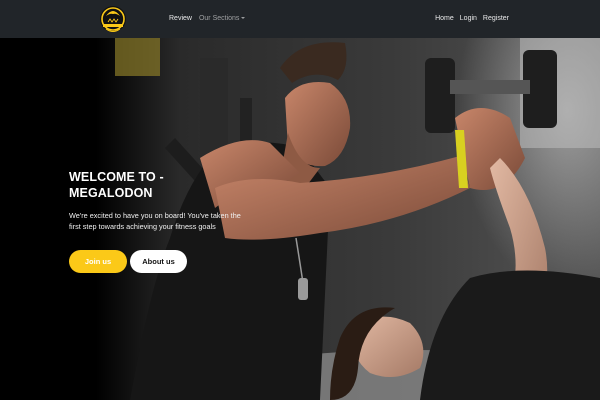  Describe the element at coordinates (116, 177) in the screenshot. I see `hero-title-line-1: WELCOME TO -` at that location.